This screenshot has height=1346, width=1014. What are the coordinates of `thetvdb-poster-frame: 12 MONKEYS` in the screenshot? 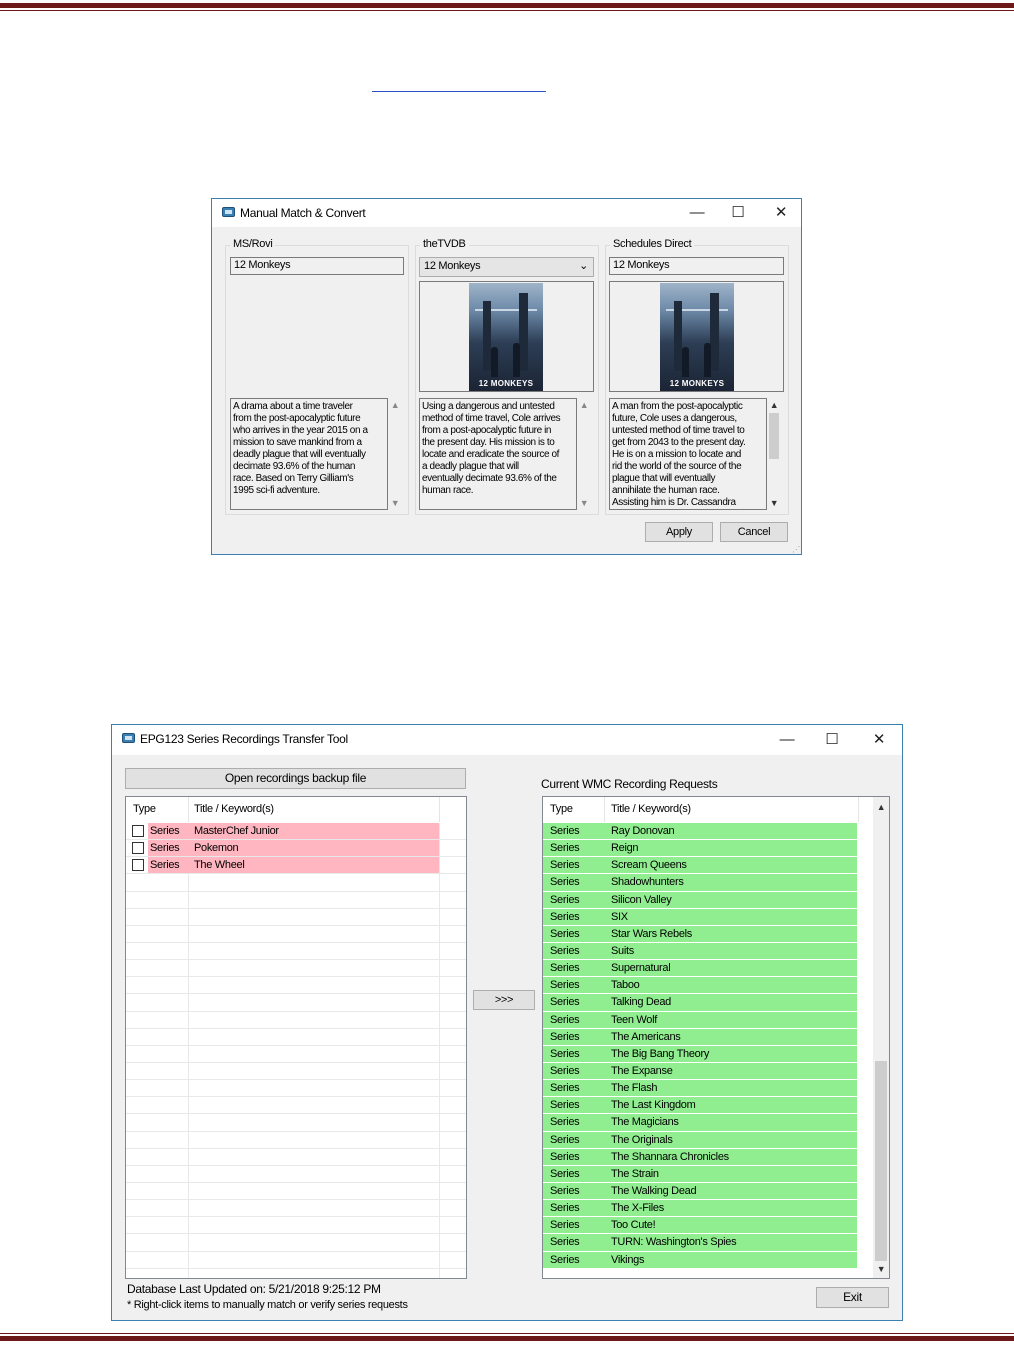 It's located at (506, 336).